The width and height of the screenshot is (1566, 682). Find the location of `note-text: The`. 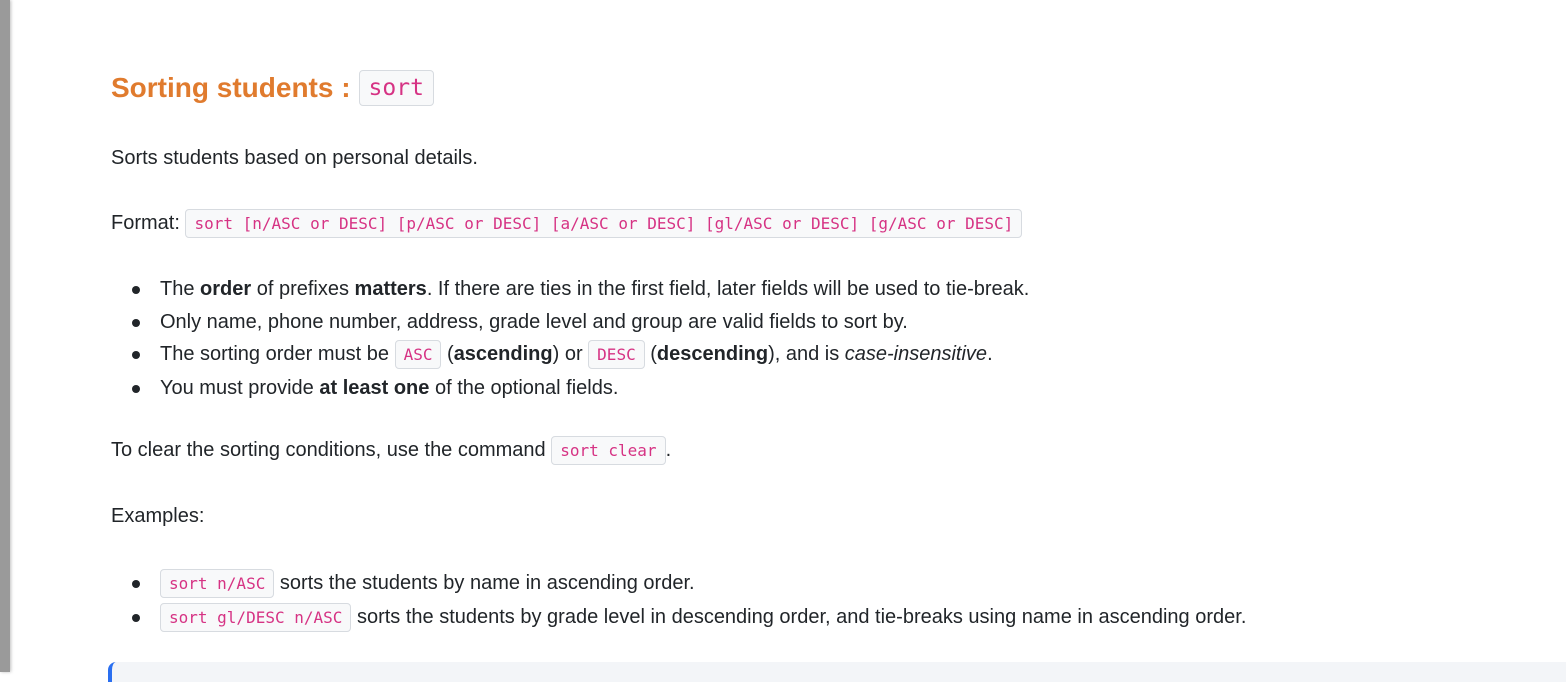

note-text: The is located at coordinates (180, 289).